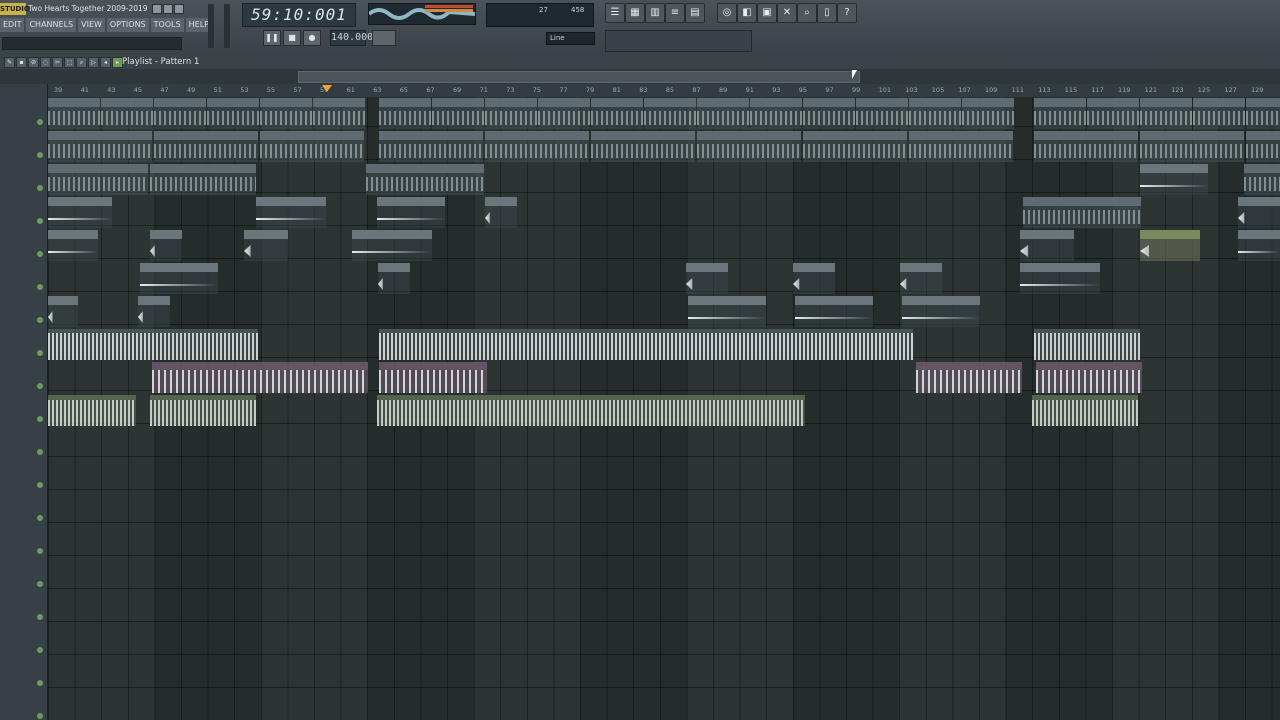 The width and height of the screenshot is (1280, 720). I want to click on select-tool-icon: ⬚, so click(69, 62).